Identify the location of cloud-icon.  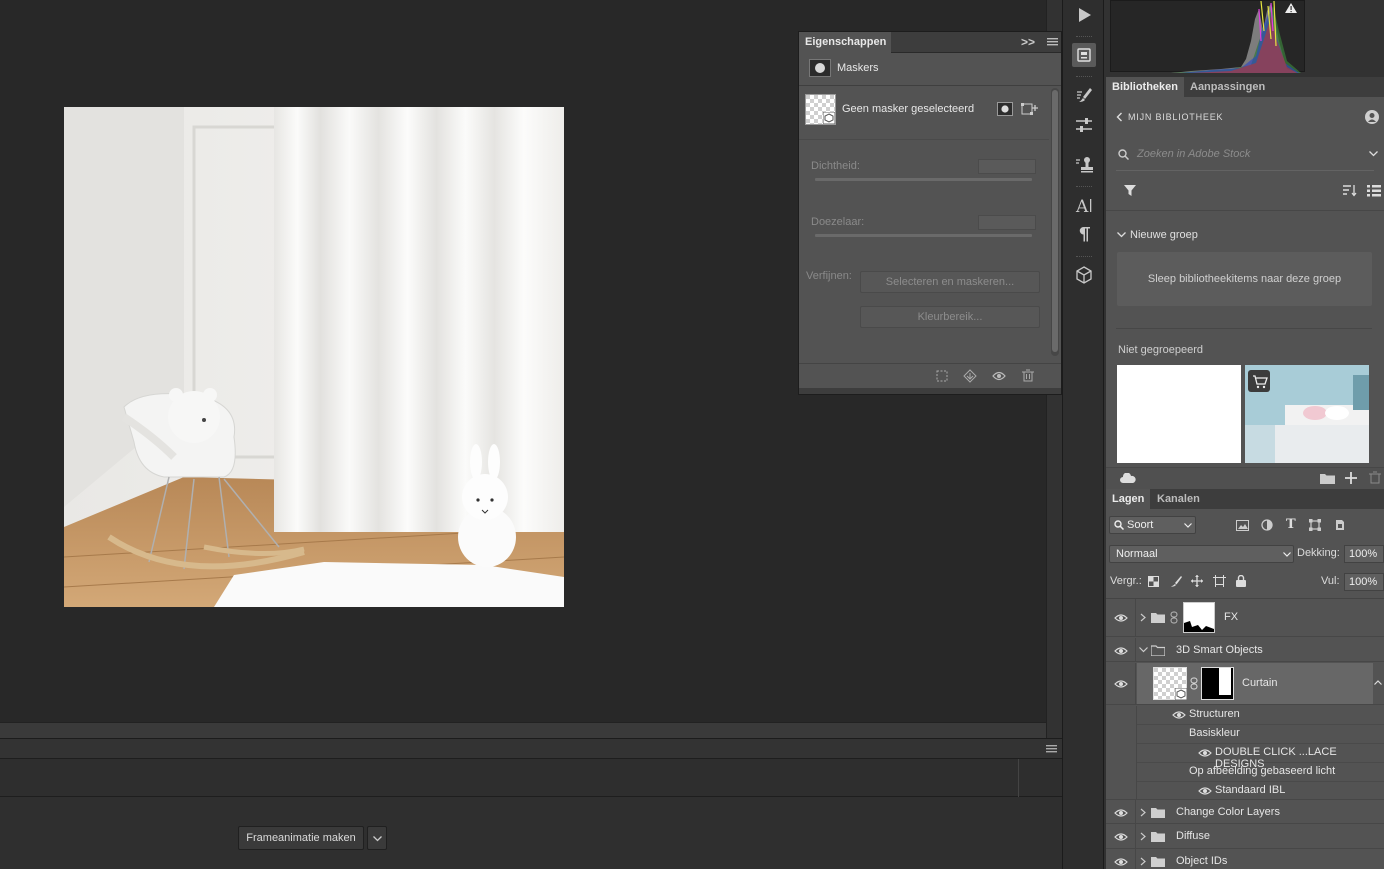
(1128, 478).